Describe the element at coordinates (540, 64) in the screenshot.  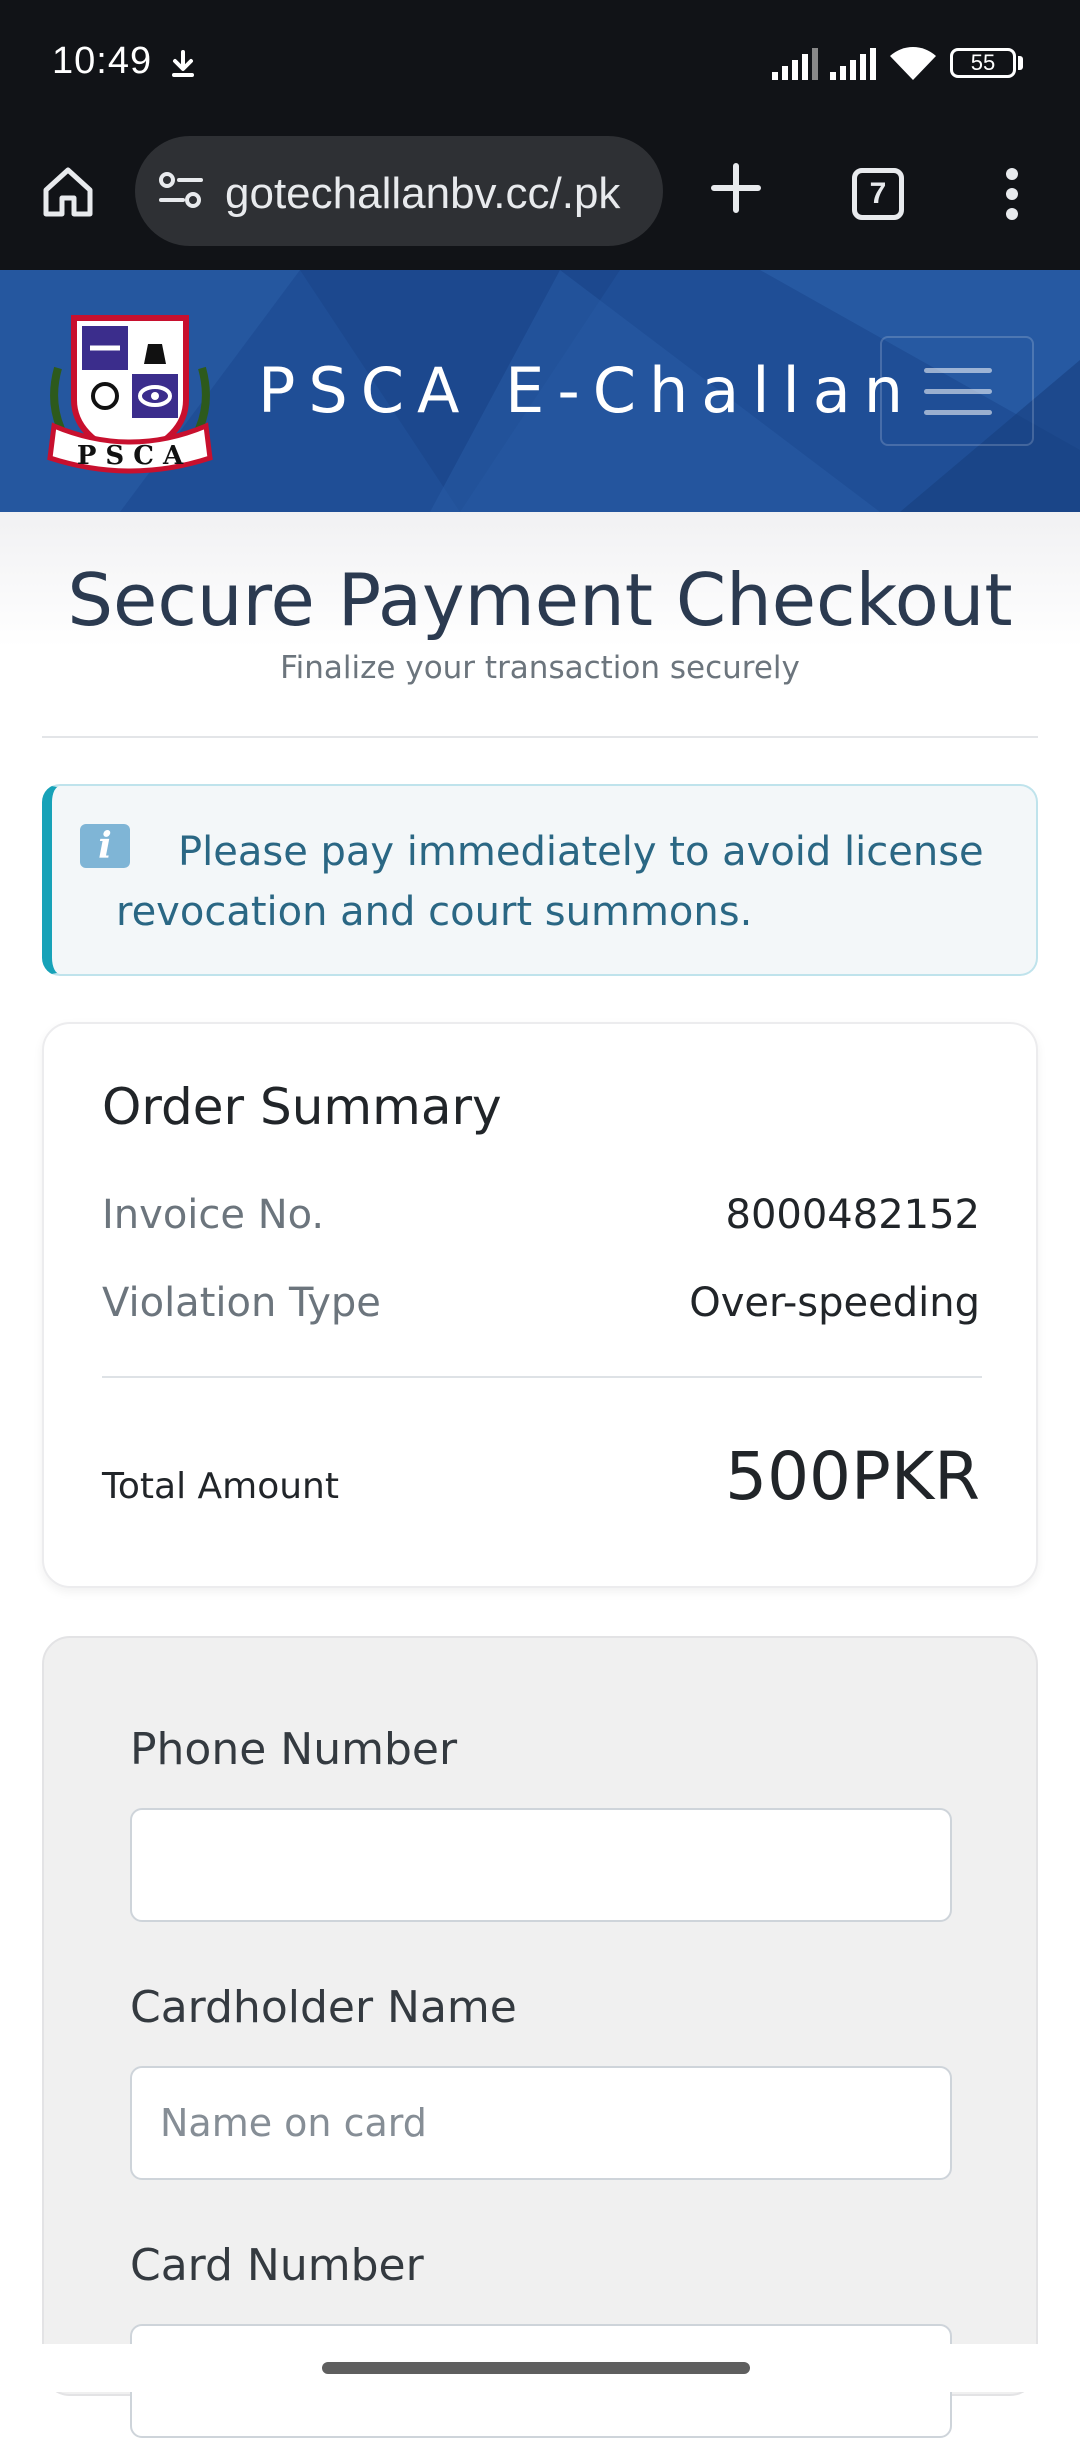
I see `status-bar: 10:49 55` at that location.